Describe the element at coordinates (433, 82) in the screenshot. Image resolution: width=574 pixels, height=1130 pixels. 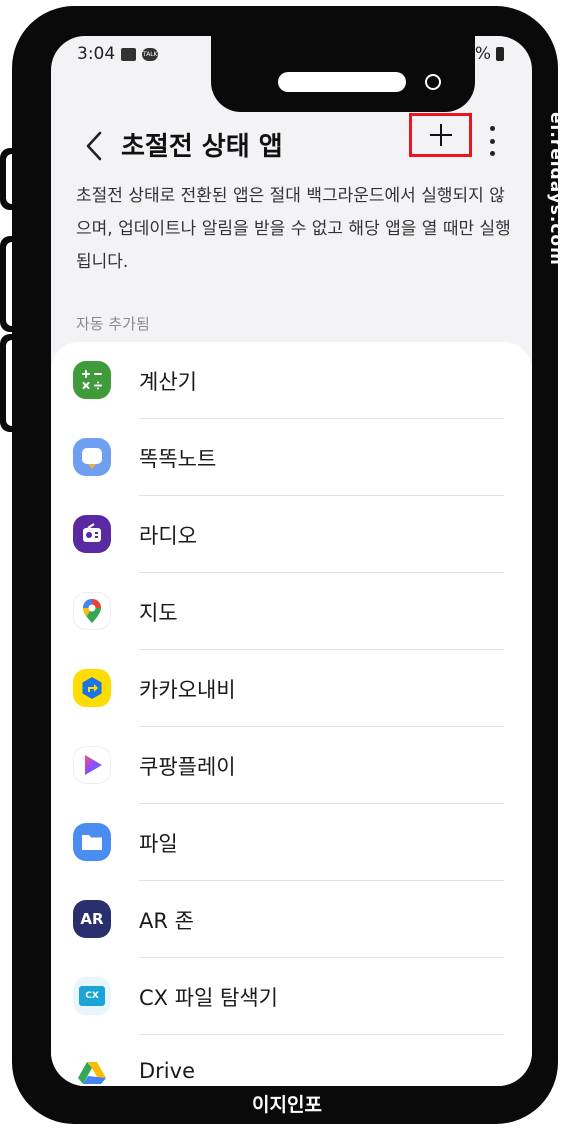
I see `front-camera-icon` at that location.